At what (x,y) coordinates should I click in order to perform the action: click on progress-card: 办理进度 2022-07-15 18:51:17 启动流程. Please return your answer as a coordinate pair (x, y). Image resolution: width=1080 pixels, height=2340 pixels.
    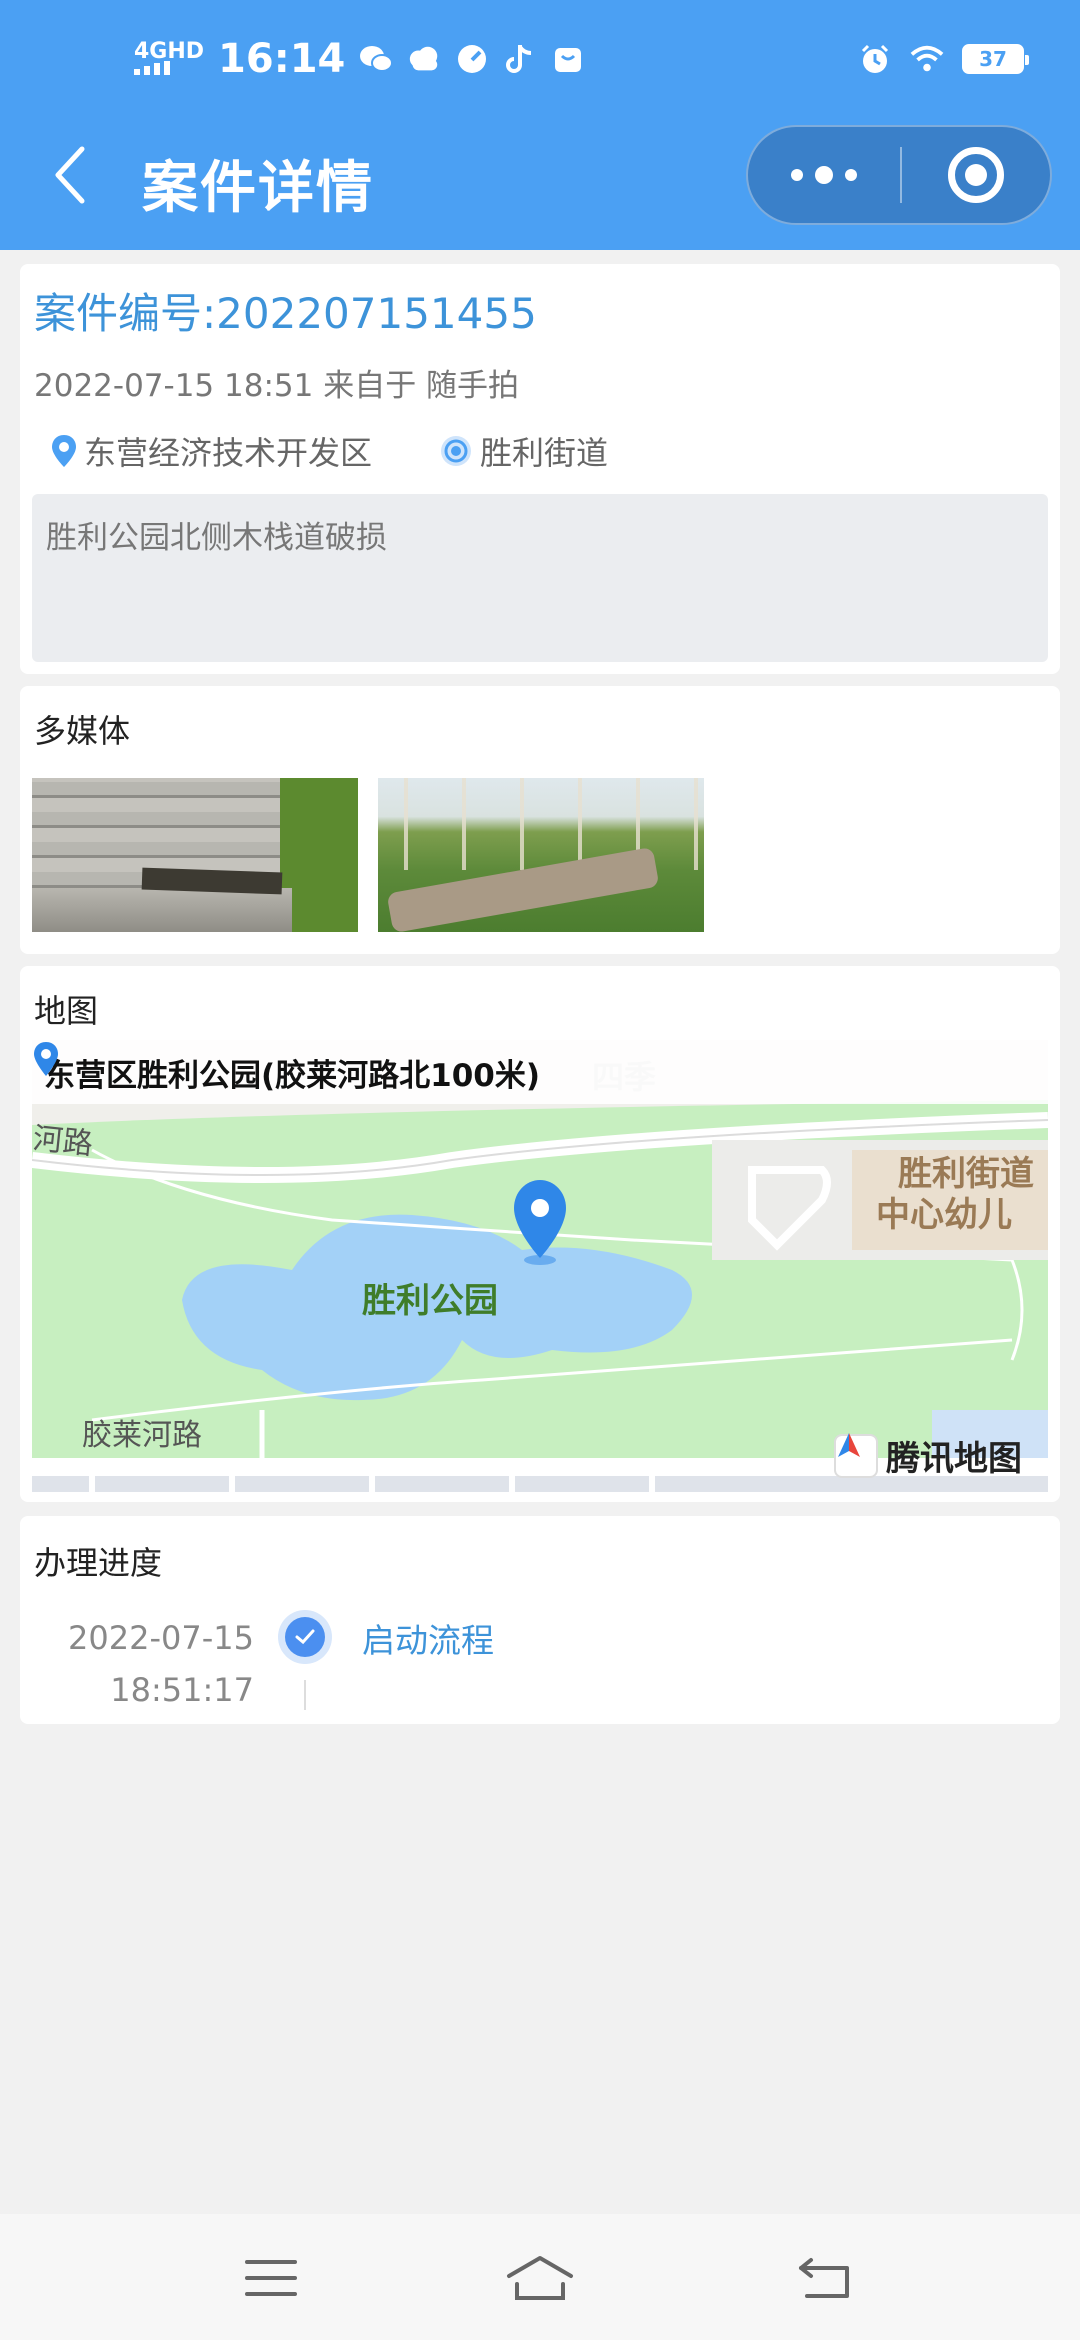
    Looking at the image, I should click on (540, 1620).